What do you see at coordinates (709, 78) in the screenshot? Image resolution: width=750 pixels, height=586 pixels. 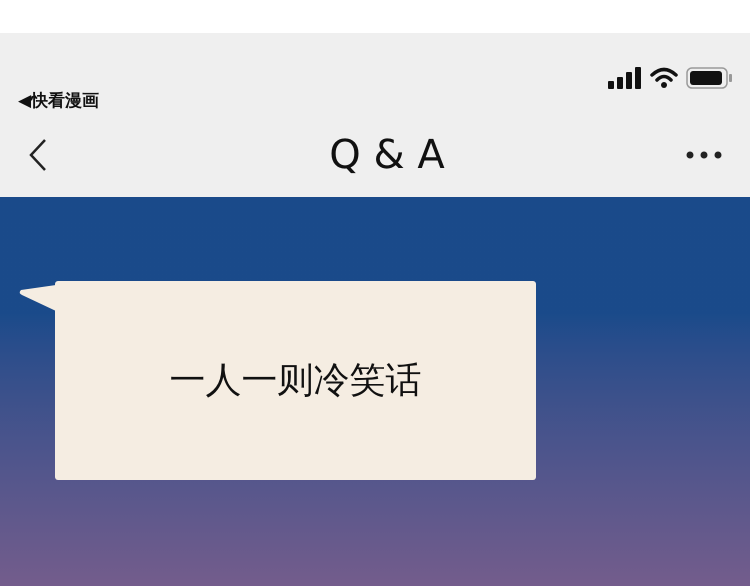 I see `battery-icon` at bounding box center [709, 78].